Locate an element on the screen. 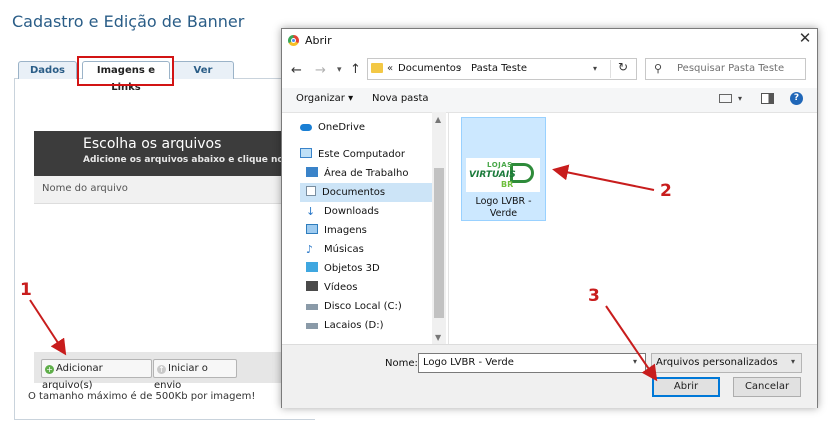 The image size is (832, 423). nav-documentos: Documentos is located at coordinates (366, 192).